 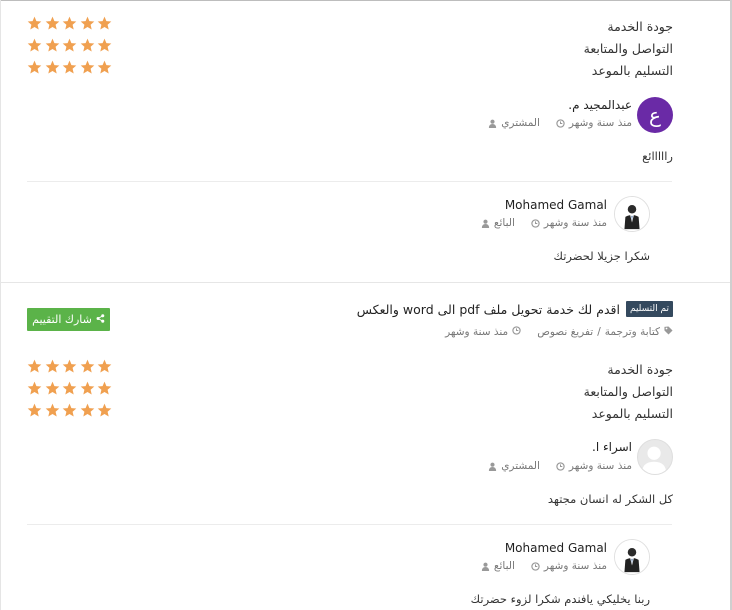 What do you see at coordinates (668, 332) in the screenshot?
I see `tag-icon` at bounding box center [668, 332].